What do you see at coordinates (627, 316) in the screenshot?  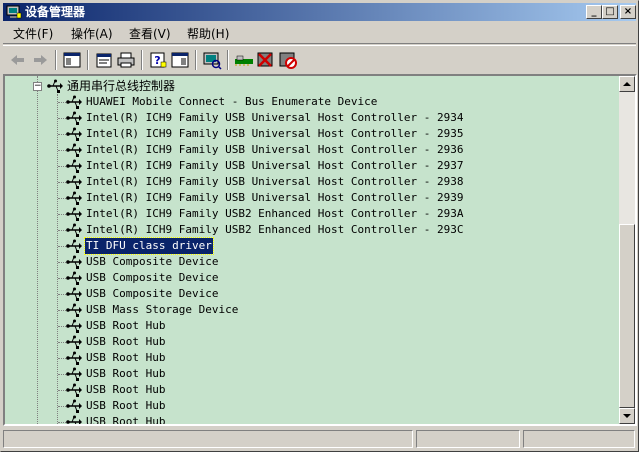 I see `scroll-thumb` at bounding box center [627, 316].